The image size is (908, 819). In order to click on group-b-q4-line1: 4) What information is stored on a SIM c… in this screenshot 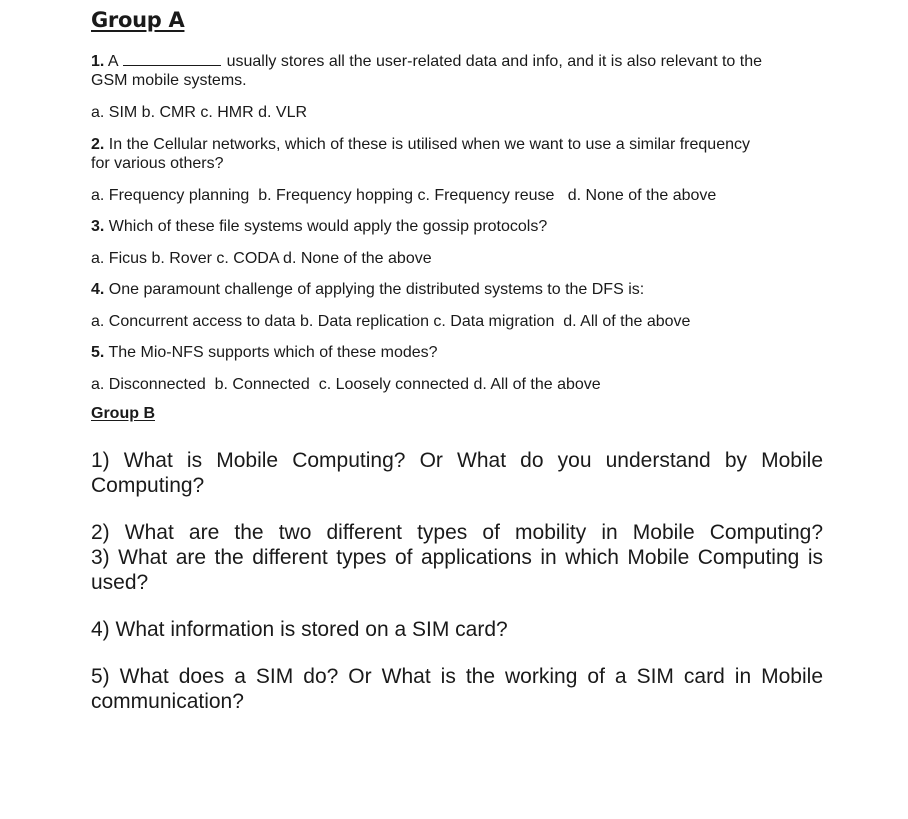, I will do `click(299, 629)`.